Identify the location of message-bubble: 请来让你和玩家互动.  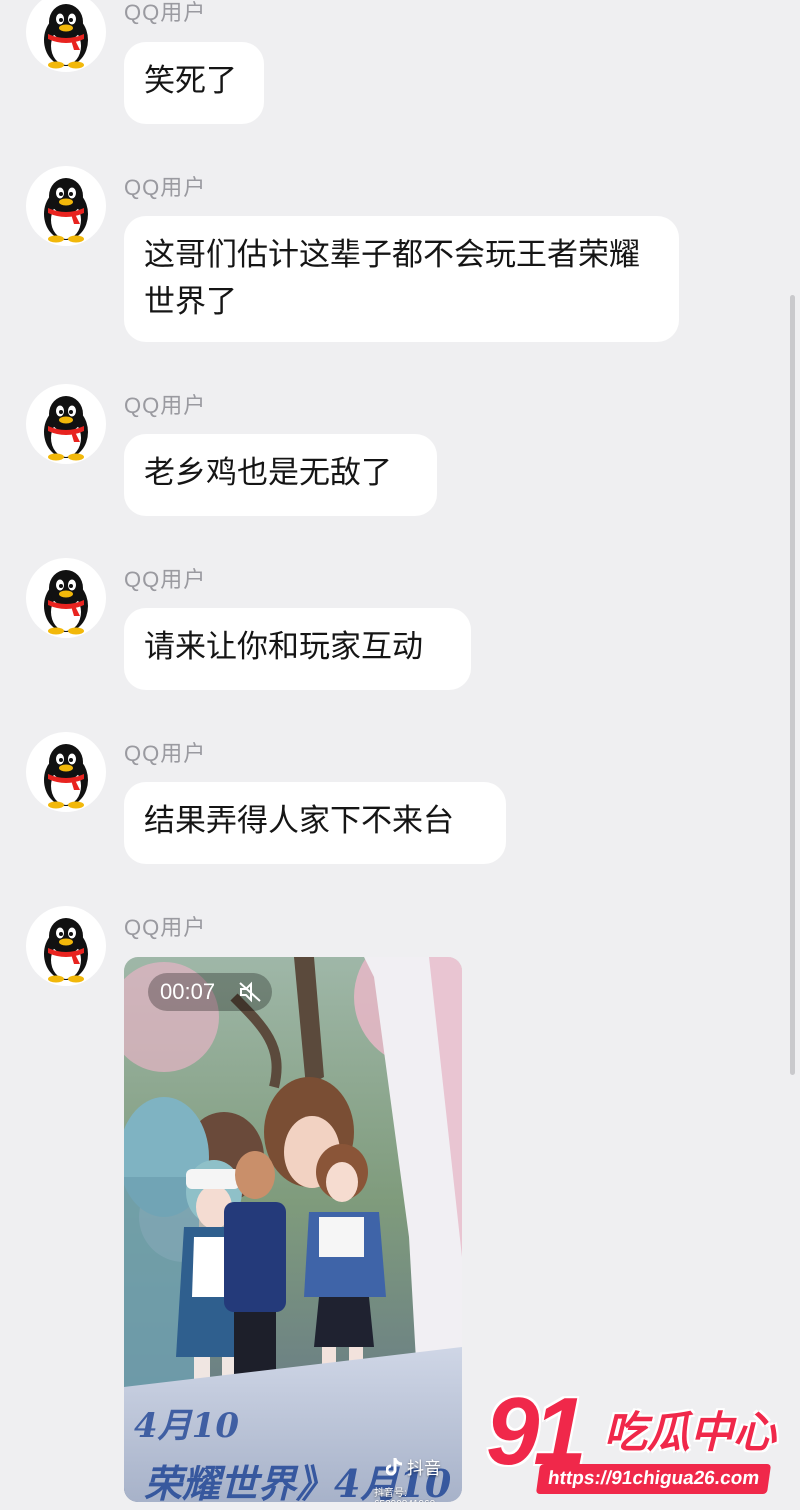
(297, 649).